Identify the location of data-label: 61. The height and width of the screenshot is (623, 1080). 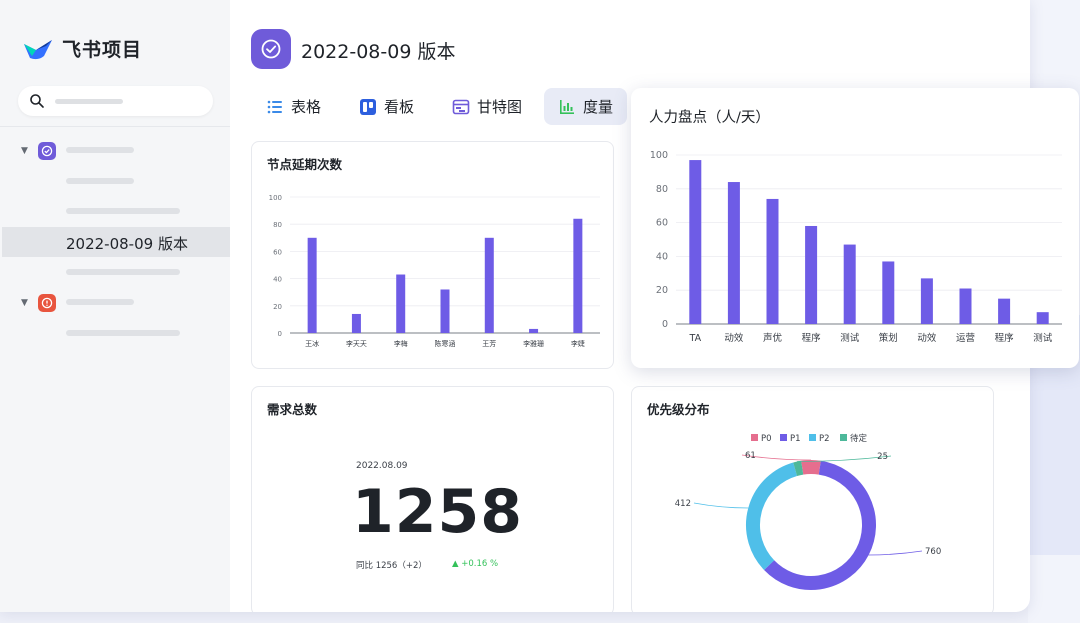
(750, 456).